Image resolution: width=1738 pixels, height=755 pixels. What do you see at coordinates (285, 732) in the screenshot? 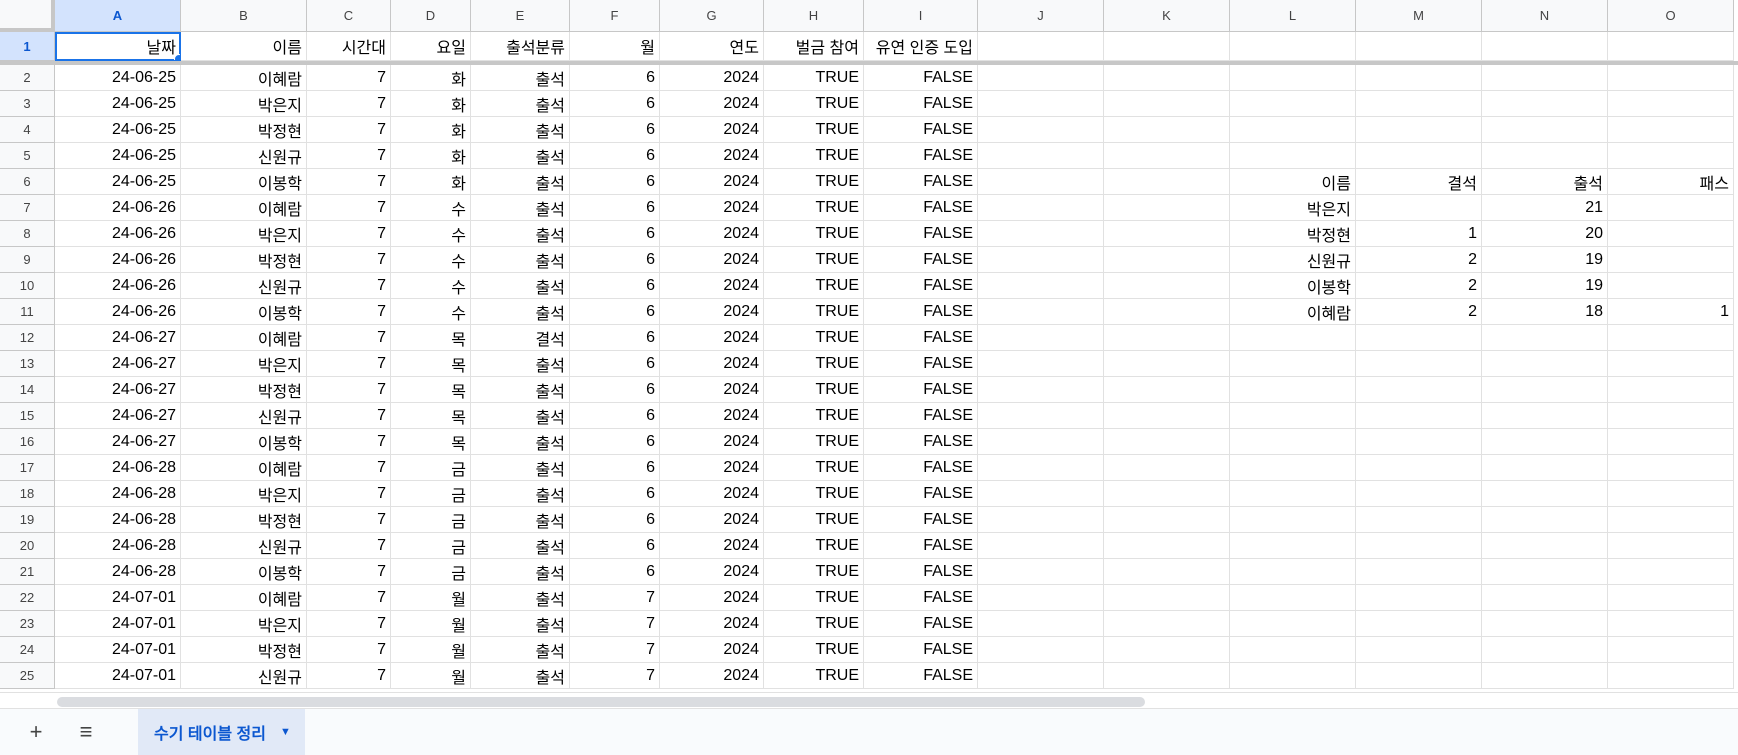
I see `caret-down-icon: ▼` at bounding box center [285, 732].